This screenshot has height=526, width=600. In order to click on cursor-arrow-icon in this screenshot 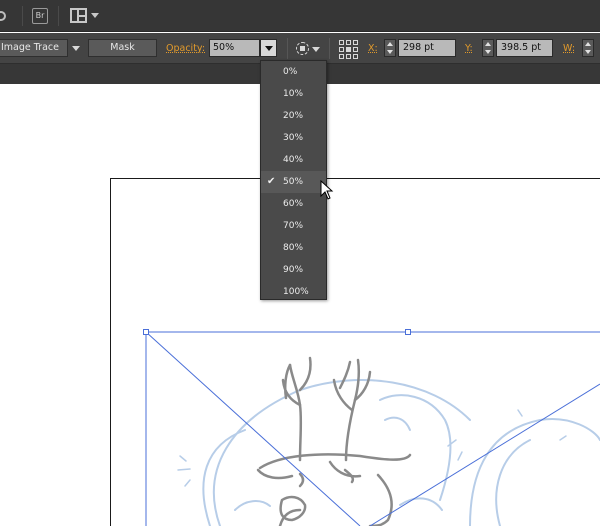, I will do `click(327, 190)`.